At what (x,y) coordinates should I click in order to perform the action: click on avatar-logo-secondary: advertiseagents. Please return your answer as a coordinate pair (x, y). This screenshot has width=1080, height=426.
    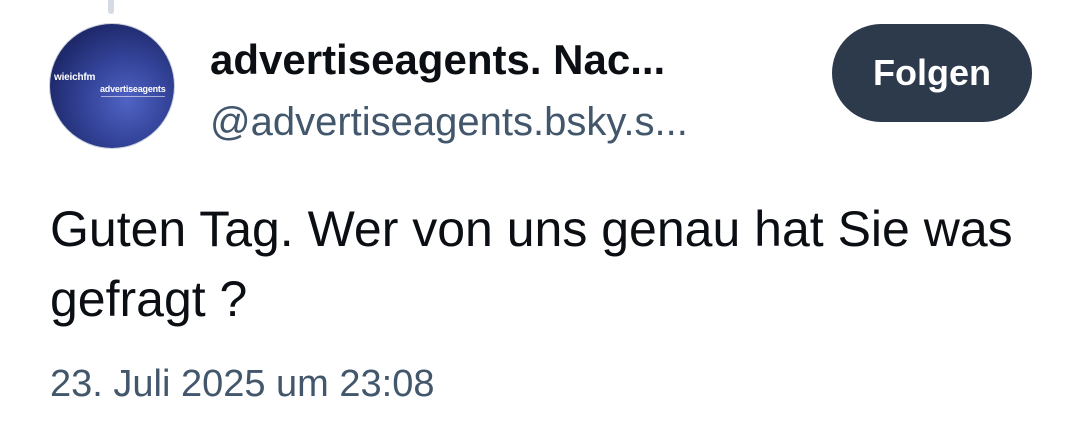
    Looking at the image, I should click on (133, 89).